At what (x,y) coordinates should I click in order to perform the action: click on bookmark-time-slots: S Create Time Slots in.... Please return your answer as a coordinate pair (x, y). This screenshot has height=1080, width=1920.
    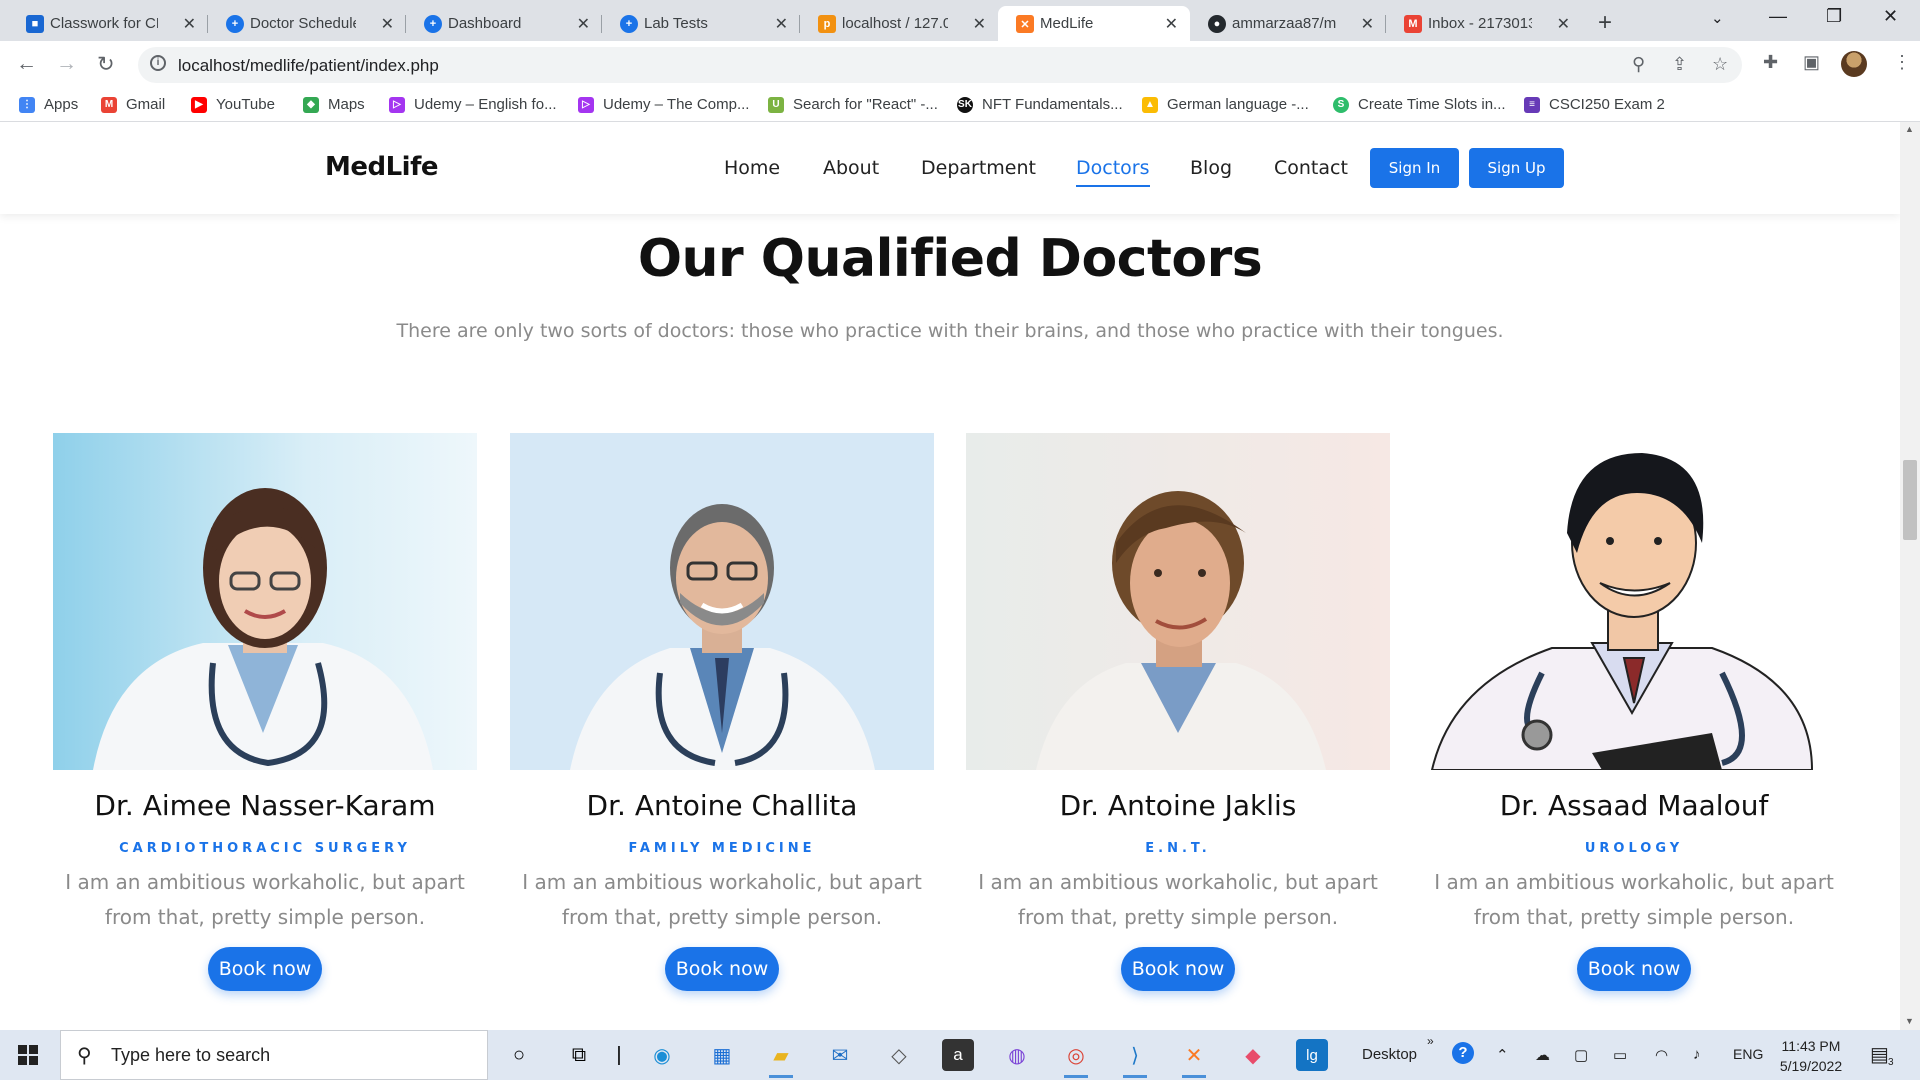
    Looking at the image, I should click on (1419, 104).